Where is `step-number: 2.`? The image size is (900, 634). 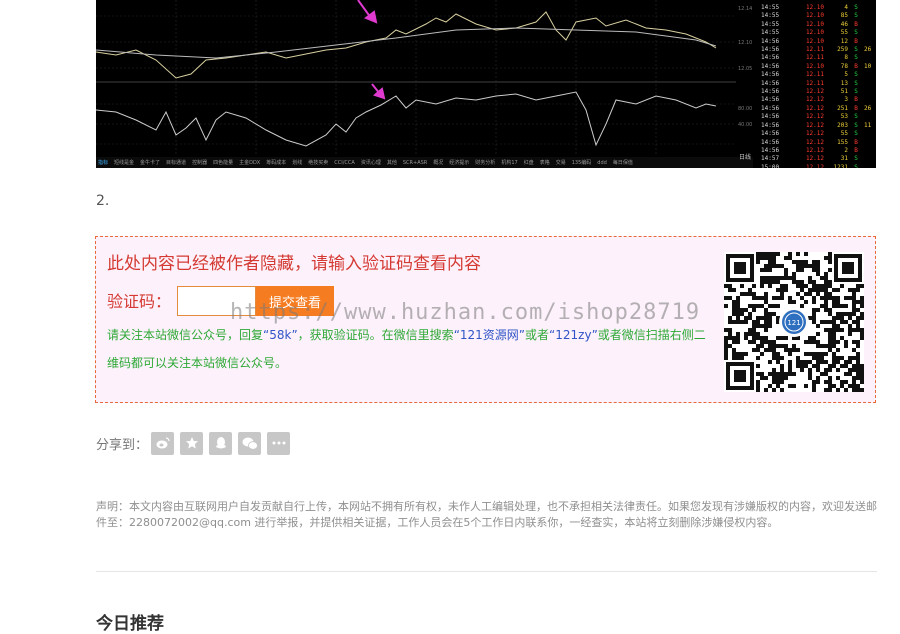 step-number: 2. is located at coordinates (103, 201).